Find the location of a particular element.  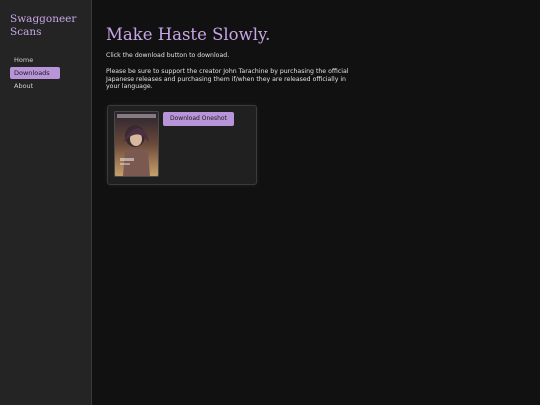

sidebar-nav: Home Downloads About is located at coordinates (35, 73).